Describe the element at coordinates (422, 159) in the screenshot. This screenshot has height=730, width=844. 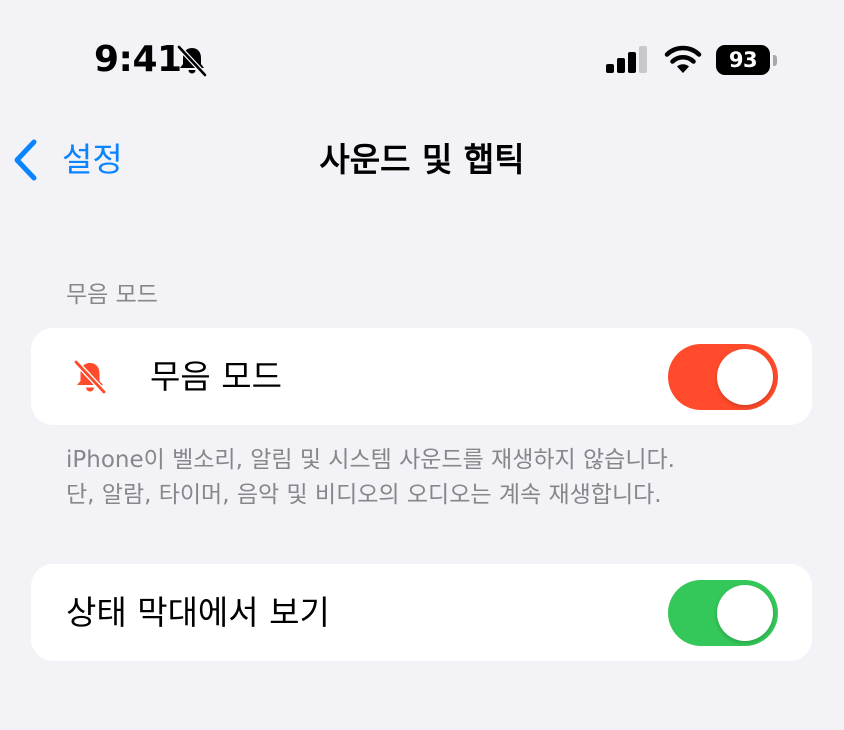
I see `page-title: 사운드 및 햅틱` at that location.